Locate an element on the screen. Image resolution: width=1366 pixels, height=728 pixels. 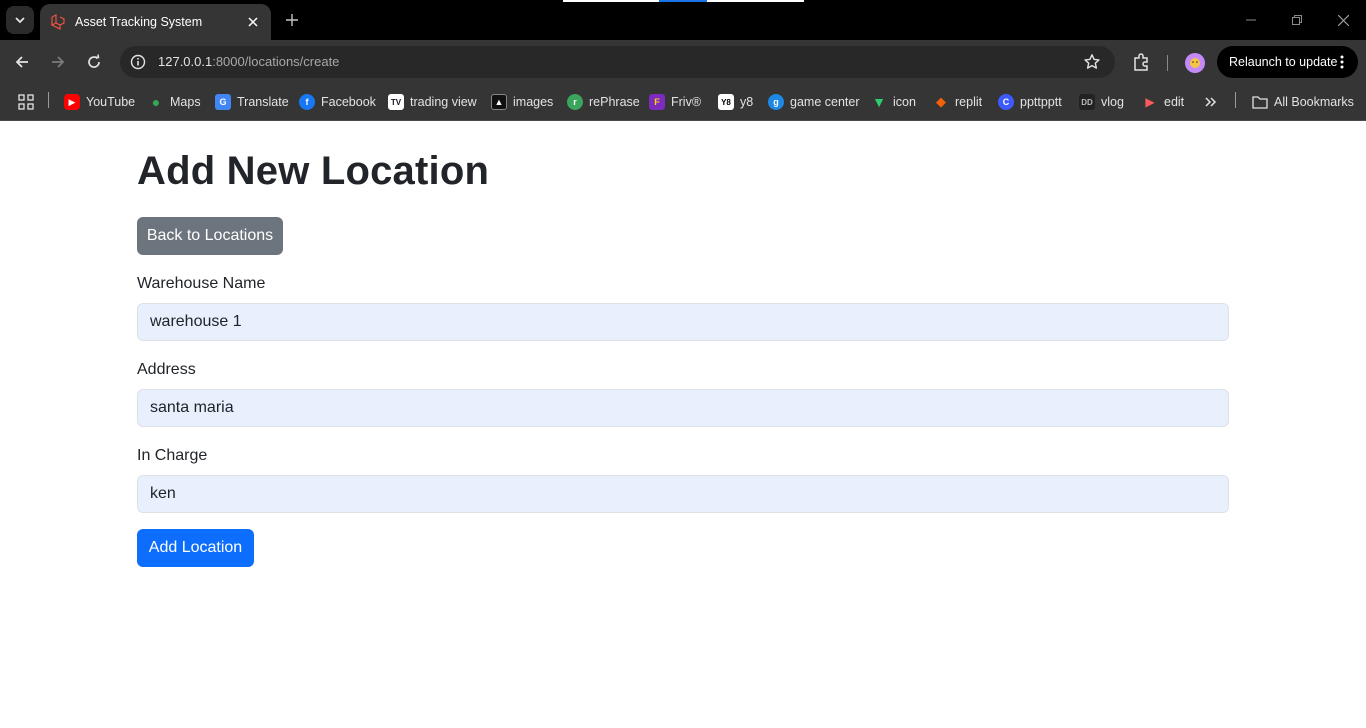
laravel-icon is located at coordinates (58, 22).